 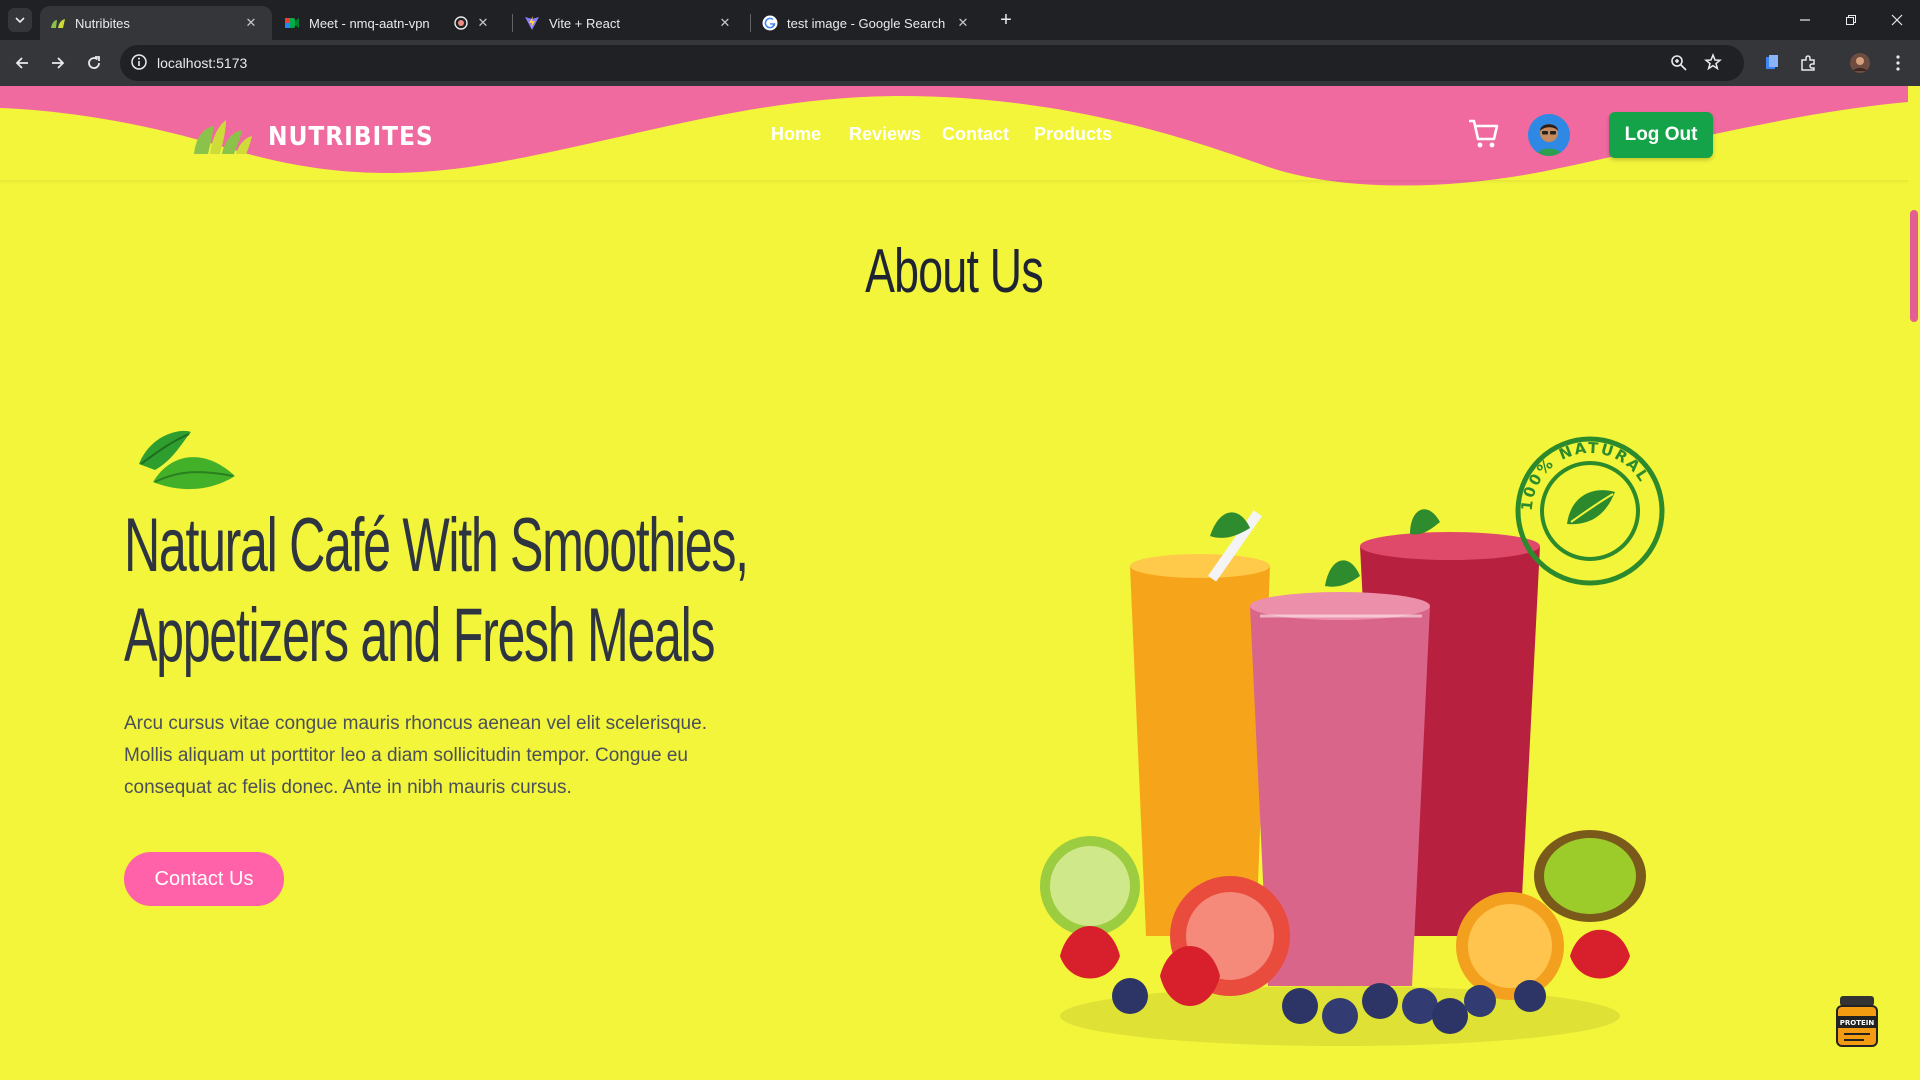 I want to click on profile-avatar-icon, so click(x=1860, y=63).